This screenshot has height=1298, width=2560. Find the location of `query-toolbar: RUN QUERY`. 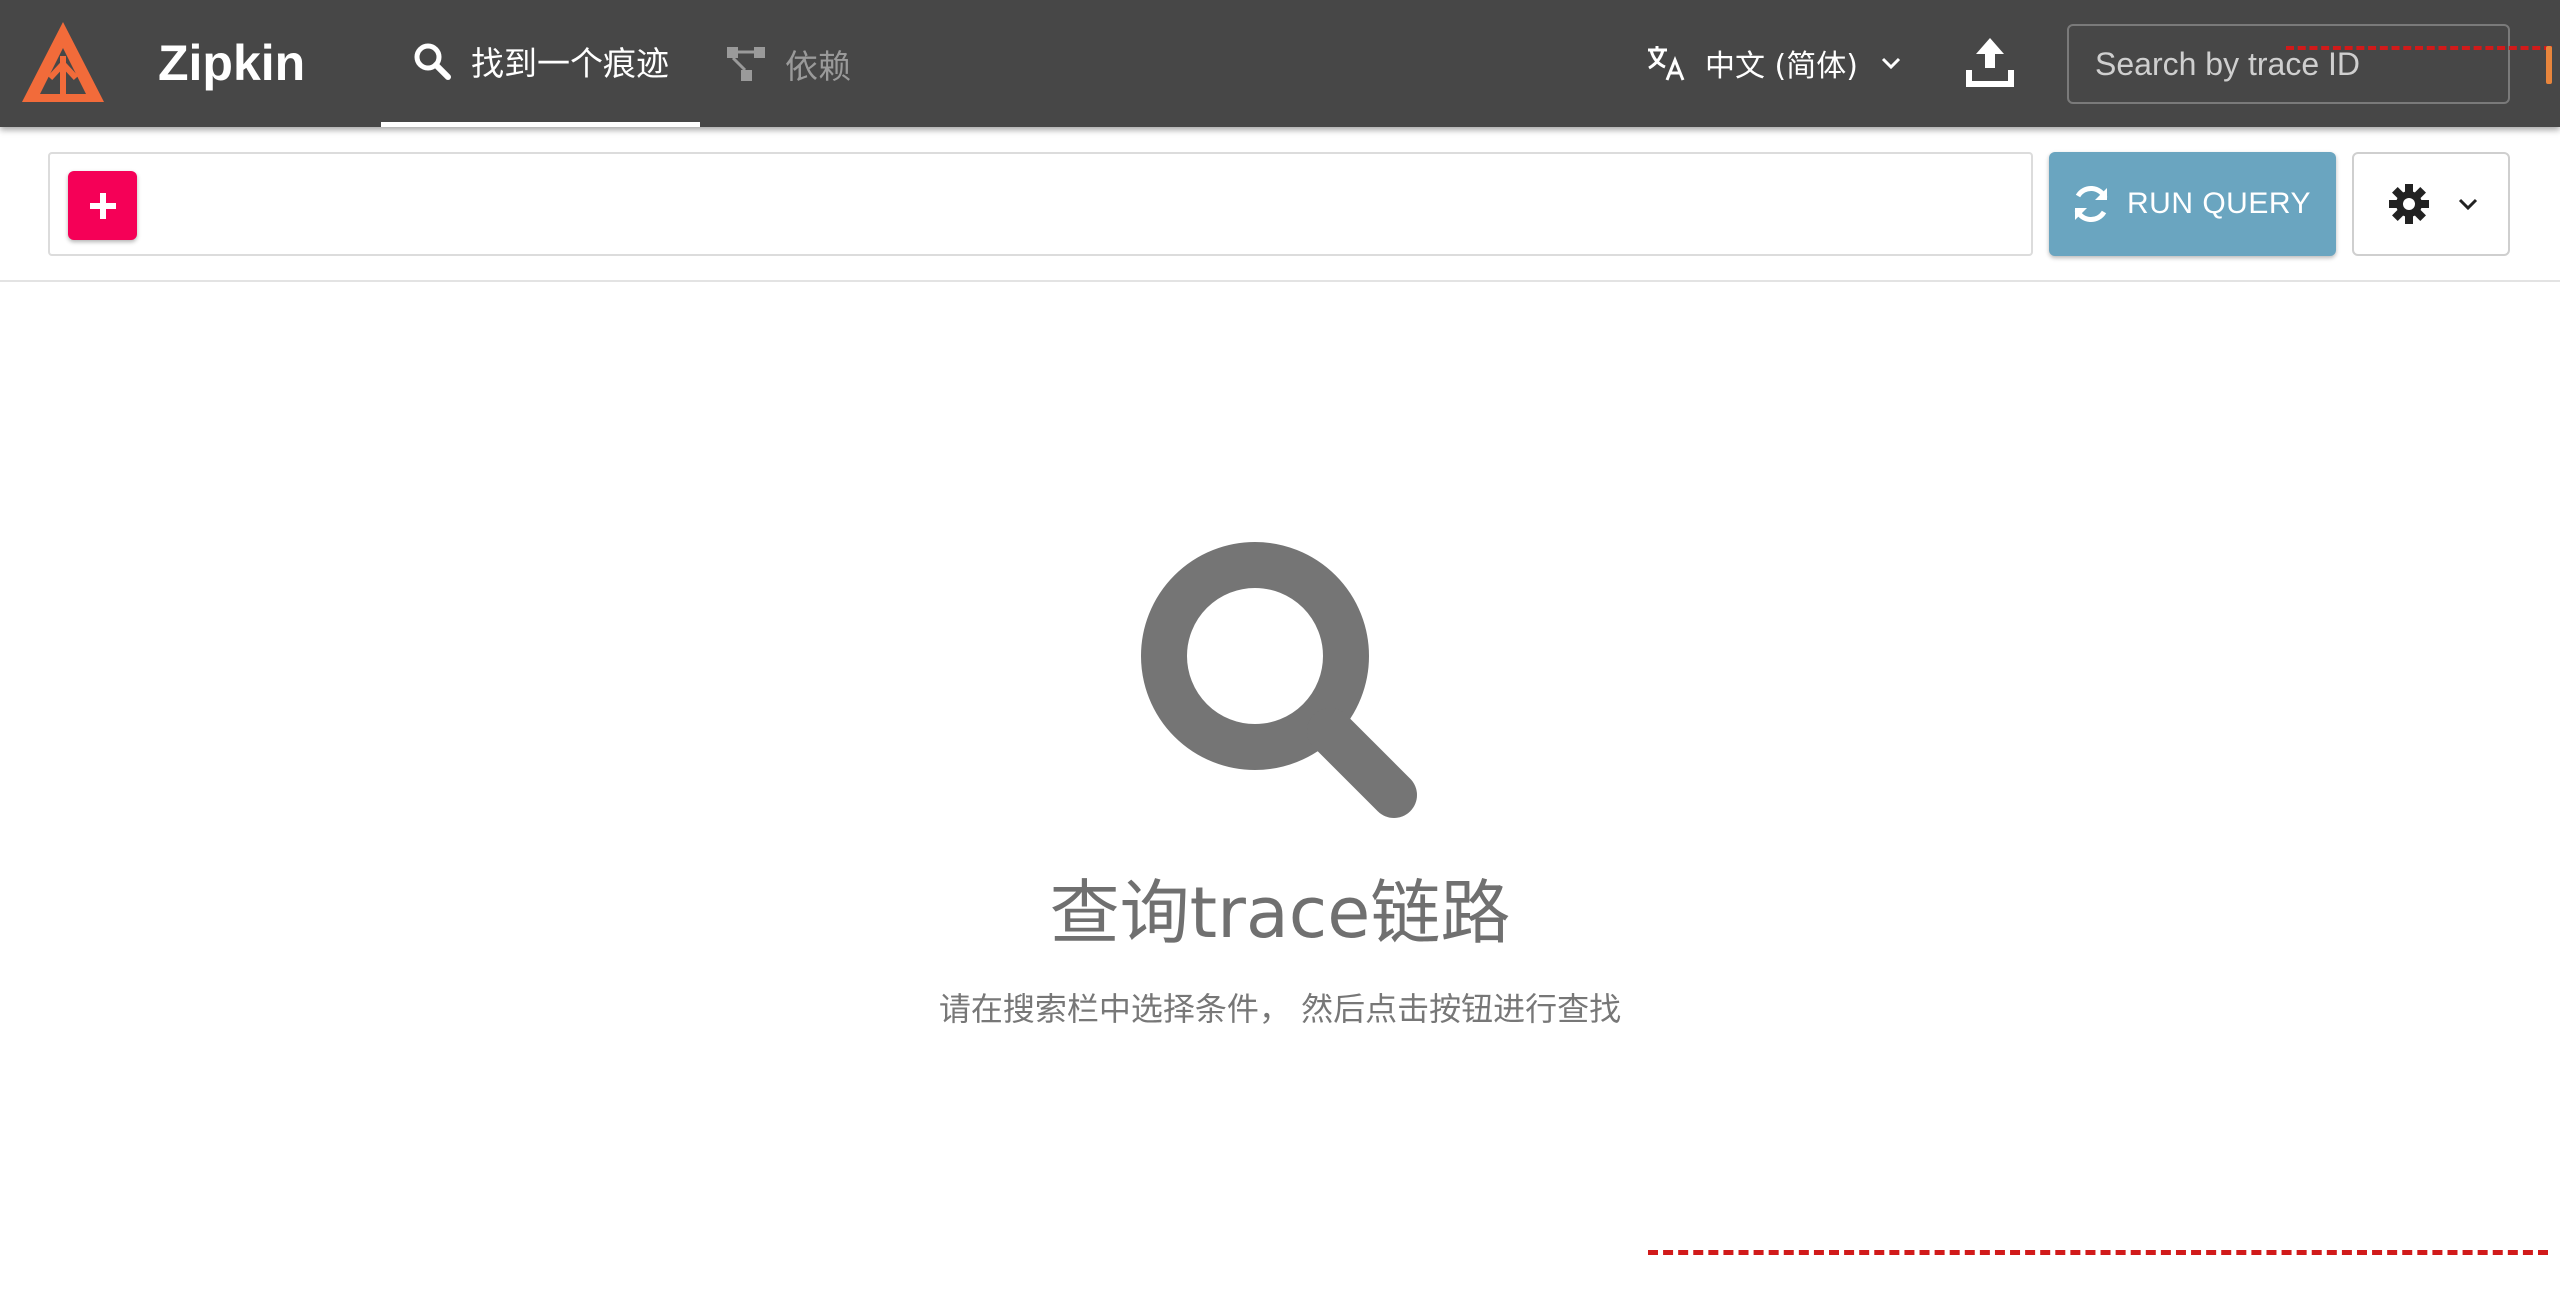

query-toolbar: RUN QUERY is located at coordinates (1280, 204).